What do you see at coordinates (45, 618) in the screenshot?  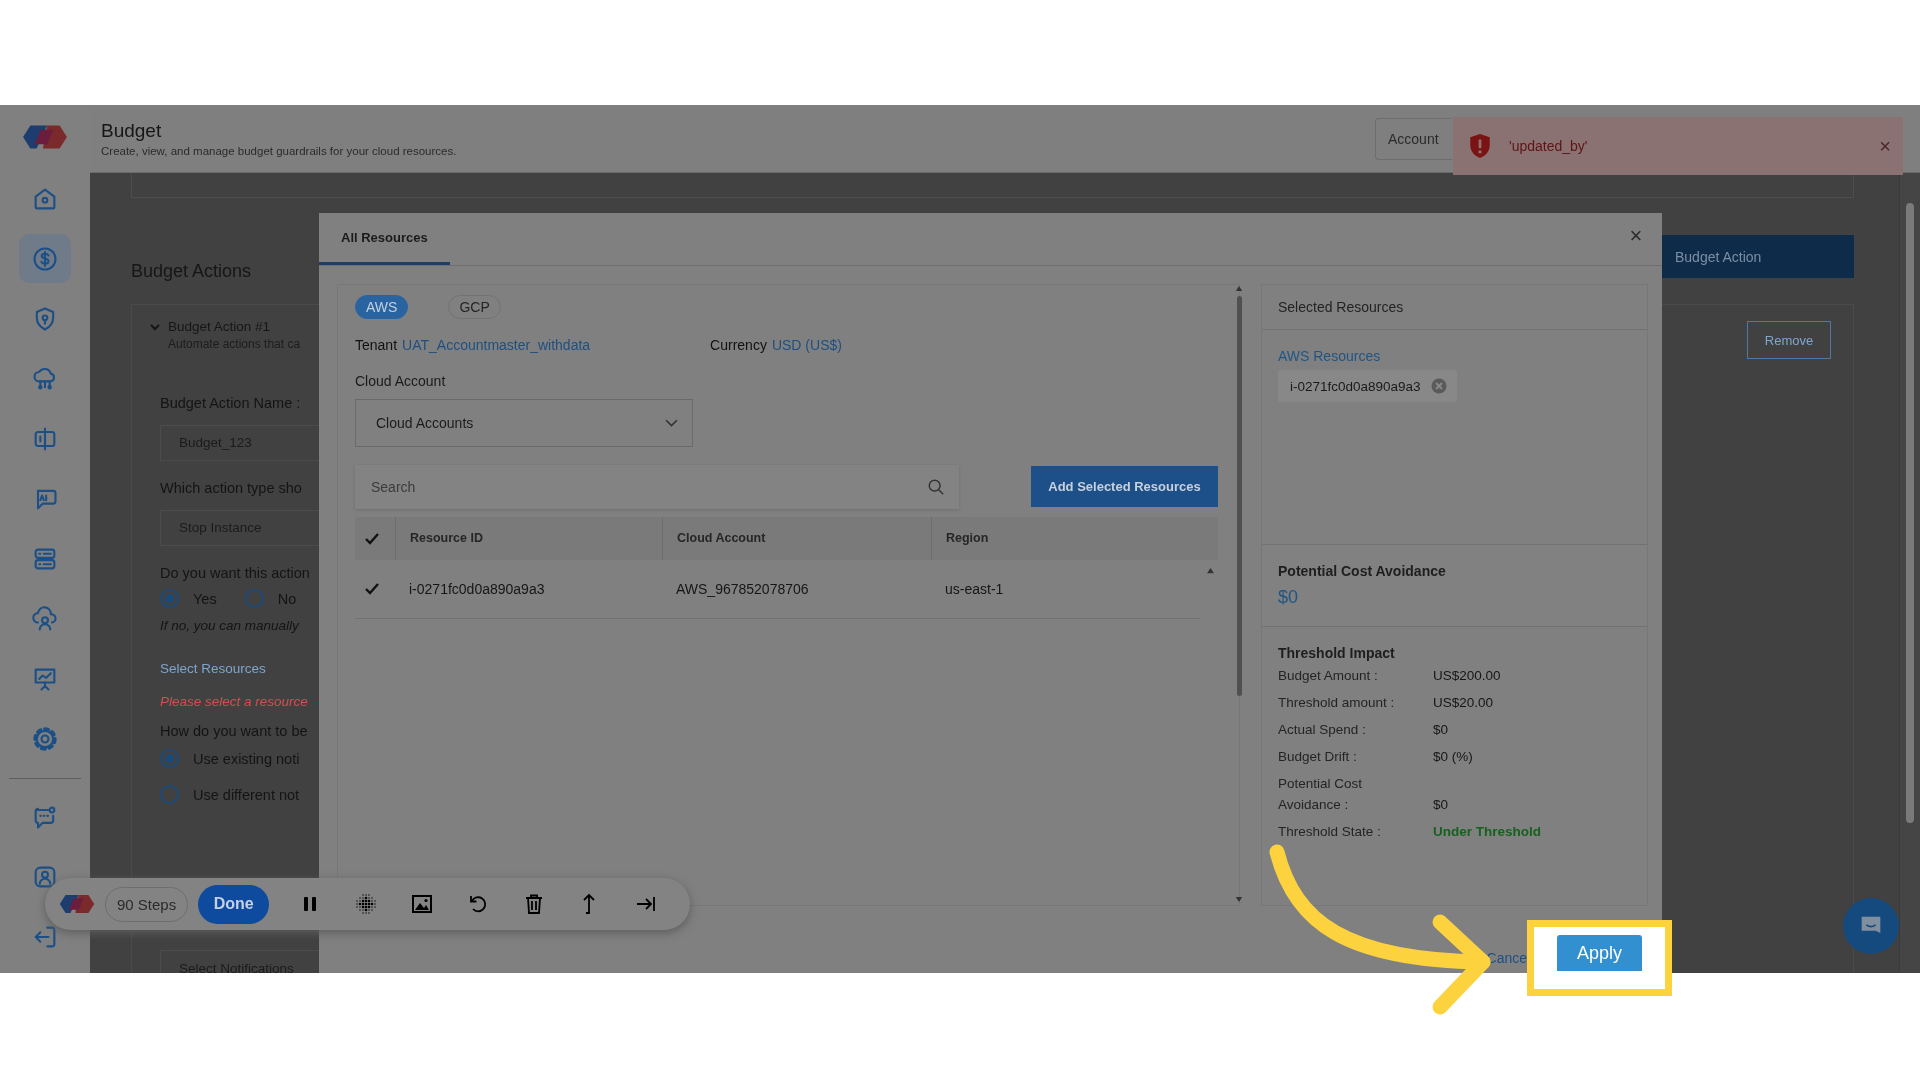 I see `cloud-user-icon` at bounding box center [45, 618].